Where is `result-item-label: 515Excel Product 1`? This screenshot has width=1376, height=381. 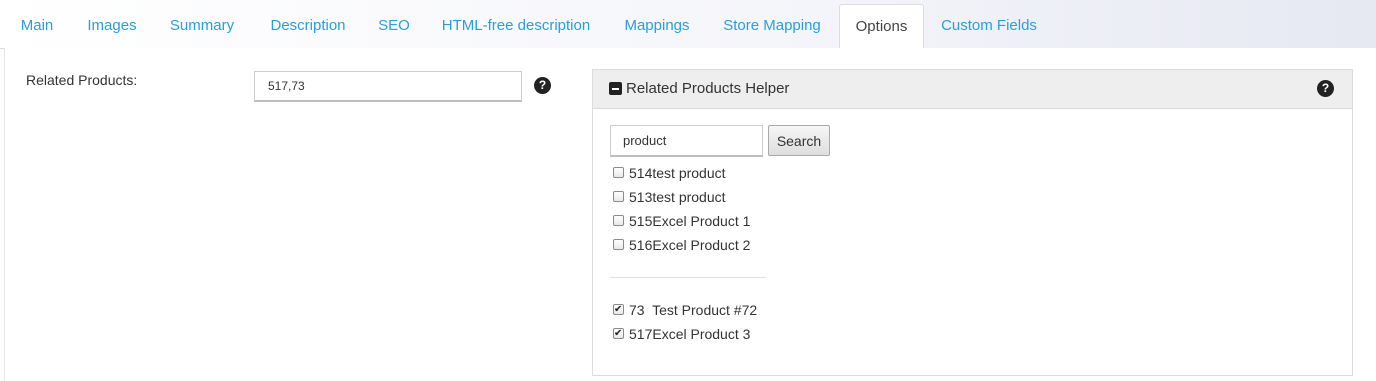 result-item-label: 515Excel Product 1 is located at coordinates (690, 221).